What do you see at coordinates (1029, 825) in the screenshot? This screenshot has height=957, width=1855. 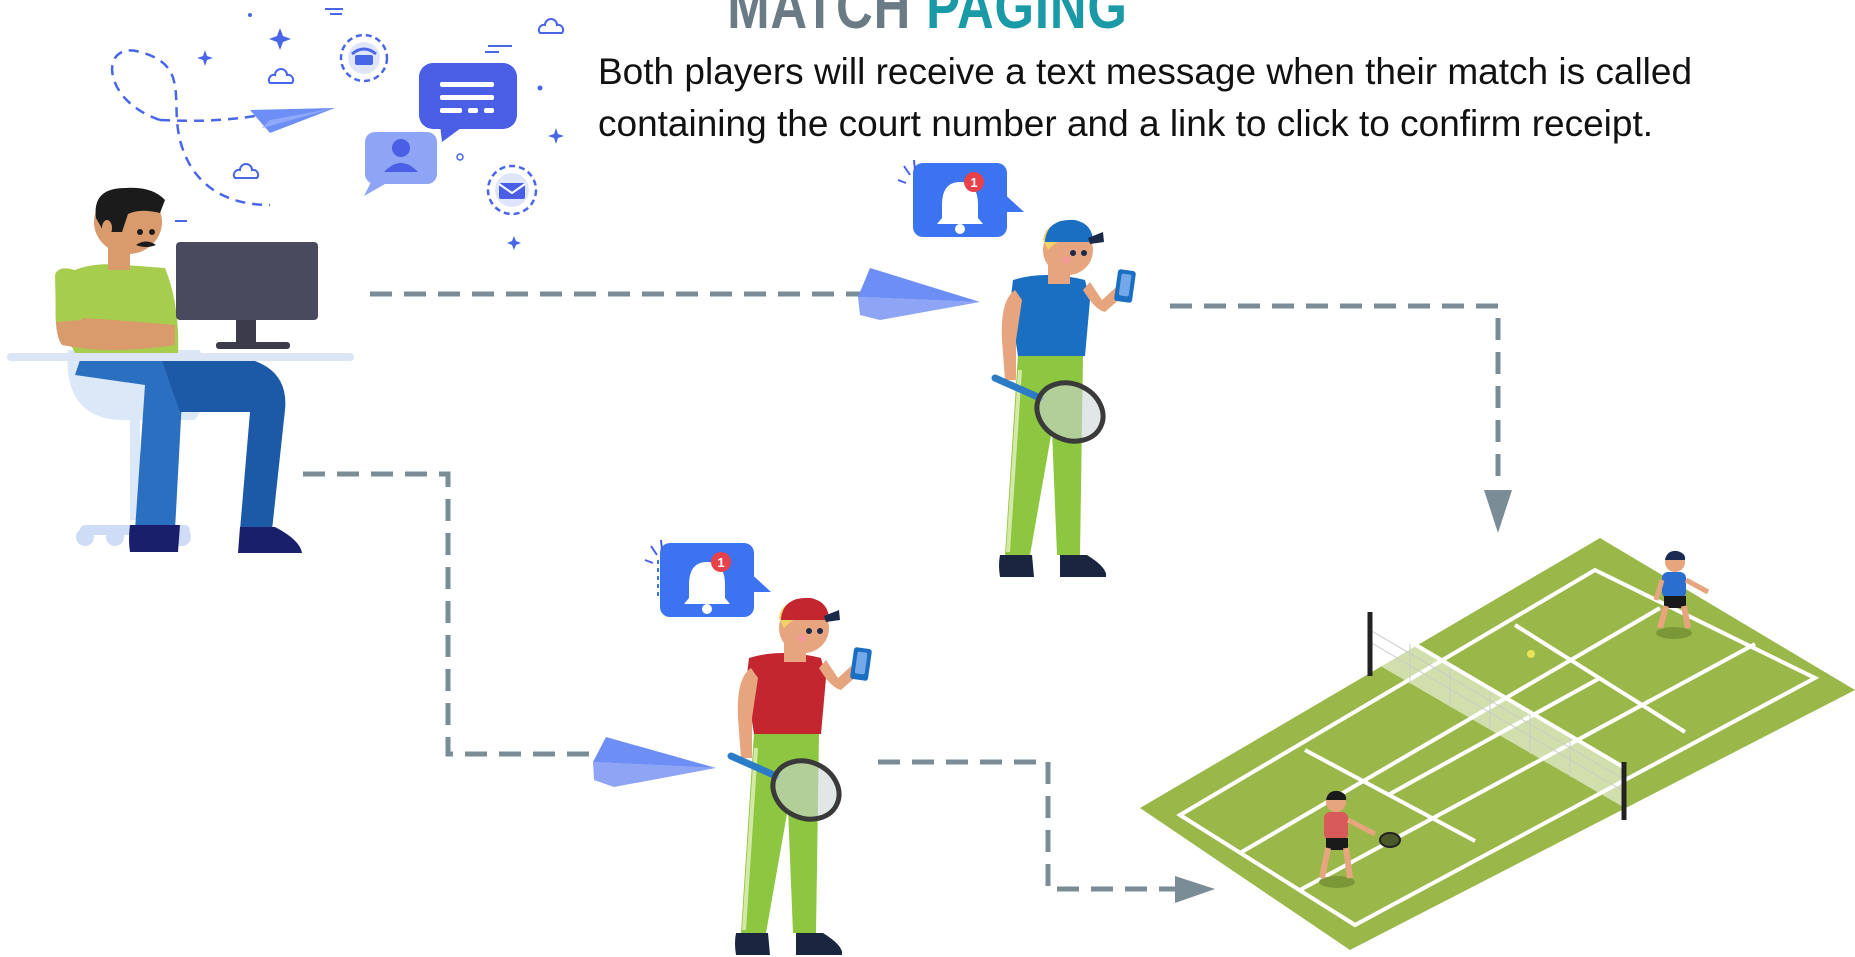 I see `connector-player2-to-court` at bounding box center [1029, 825].